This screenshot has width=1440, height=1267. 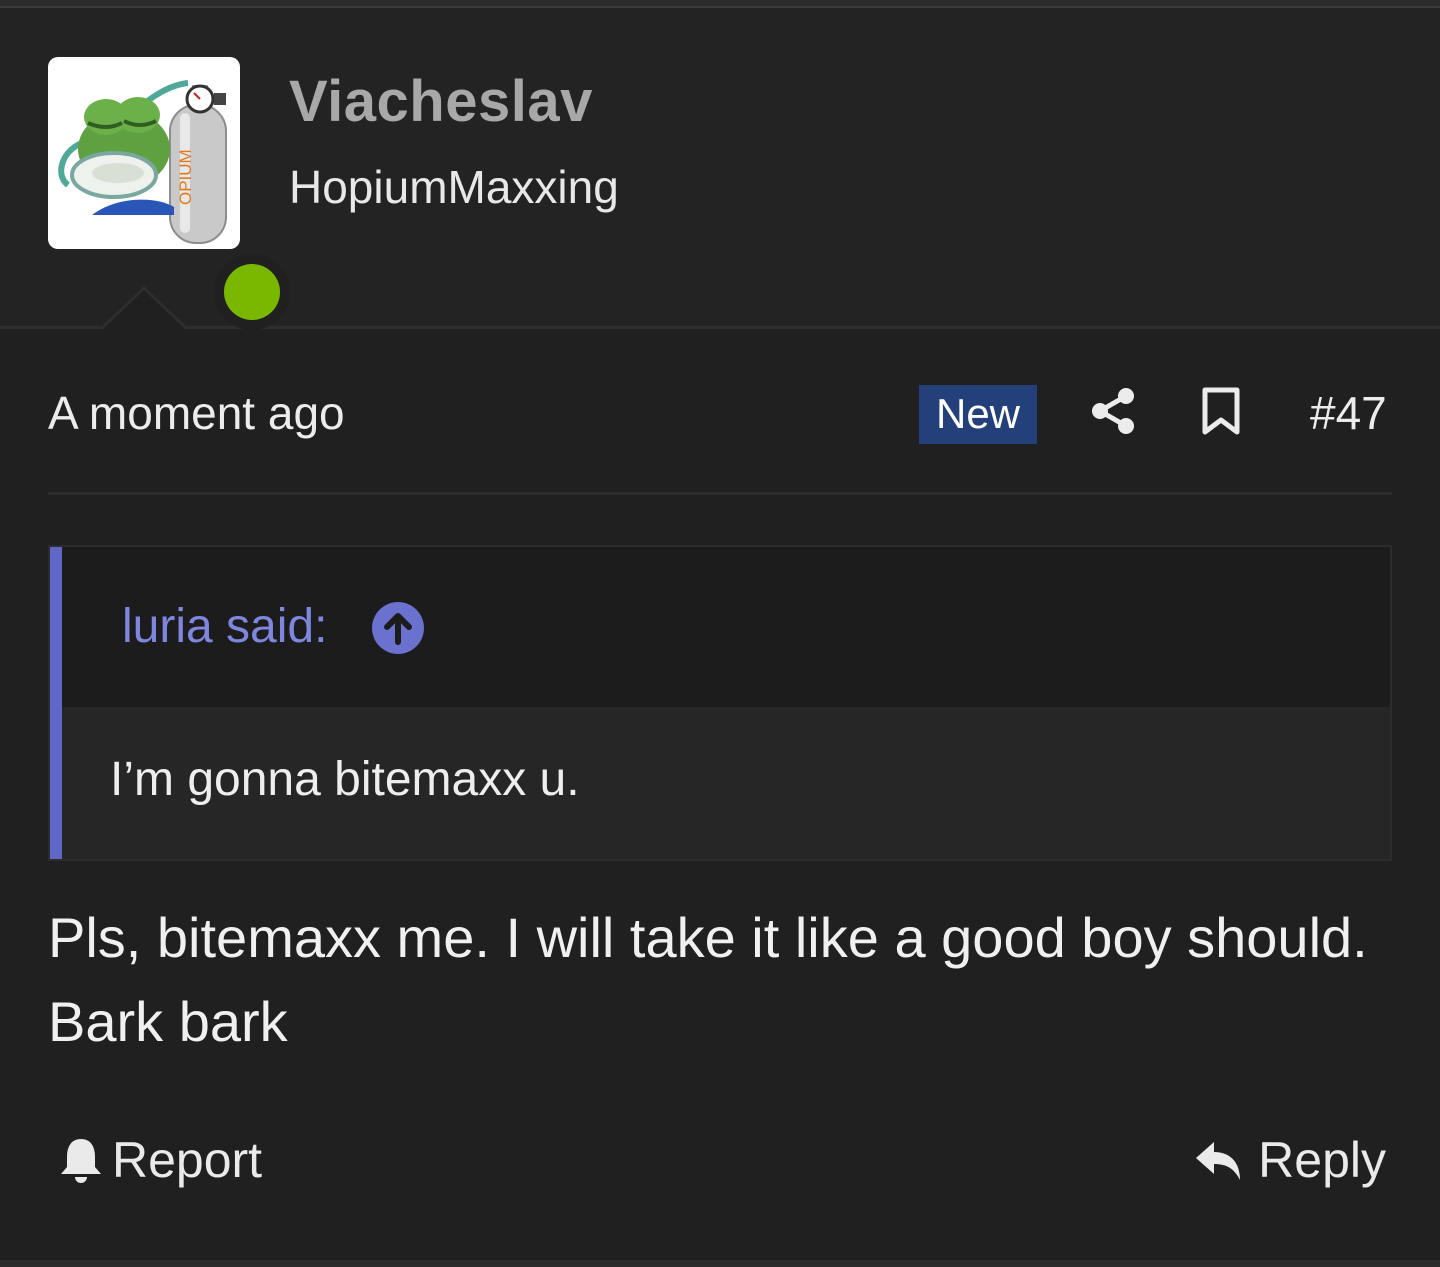 What do you see at coordinates (720, 327) in the screenshot?
I see `header-divider` at bounding box center [720, 327].